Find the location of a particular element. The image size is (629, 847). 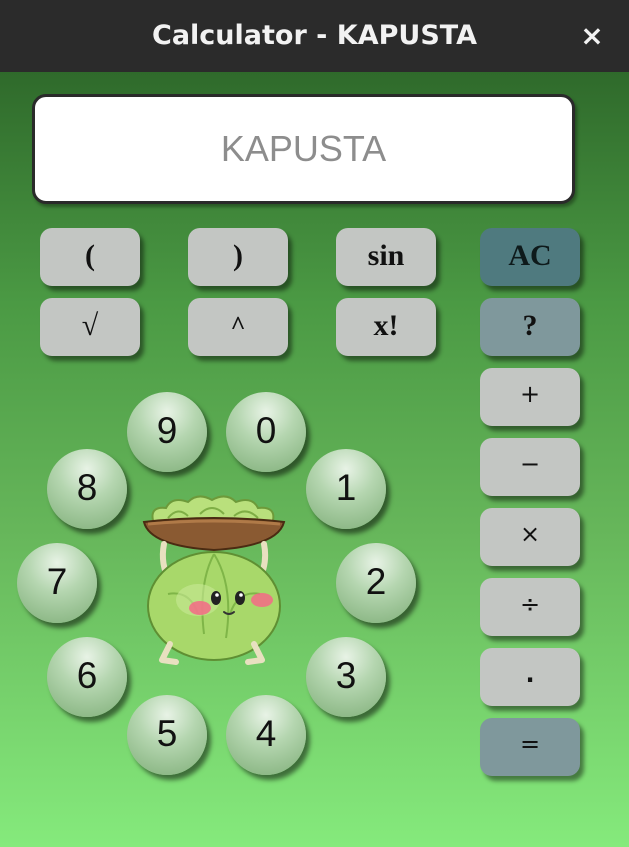

title-bar: Calculator - KAPUSTA × is located at coordinates (314, 36).